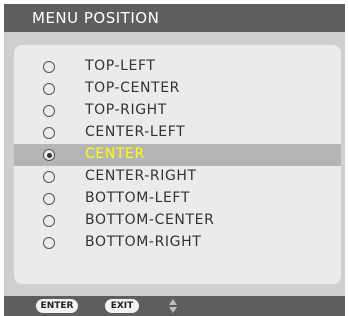 This screenshot has height=316, width=349. I want to click on option-label: TOP-CENTER, so click(132, 88).